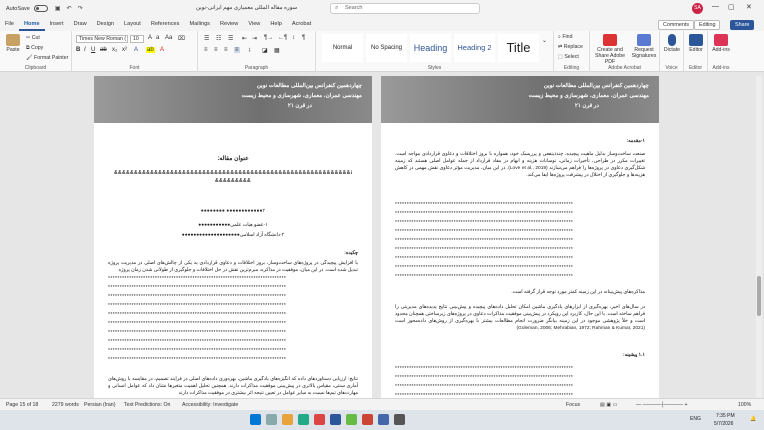 Image resolution: width=764 pixels, height=430 pixels. I want to click on replace-button: ⇄ Replace, so click(570, 47).